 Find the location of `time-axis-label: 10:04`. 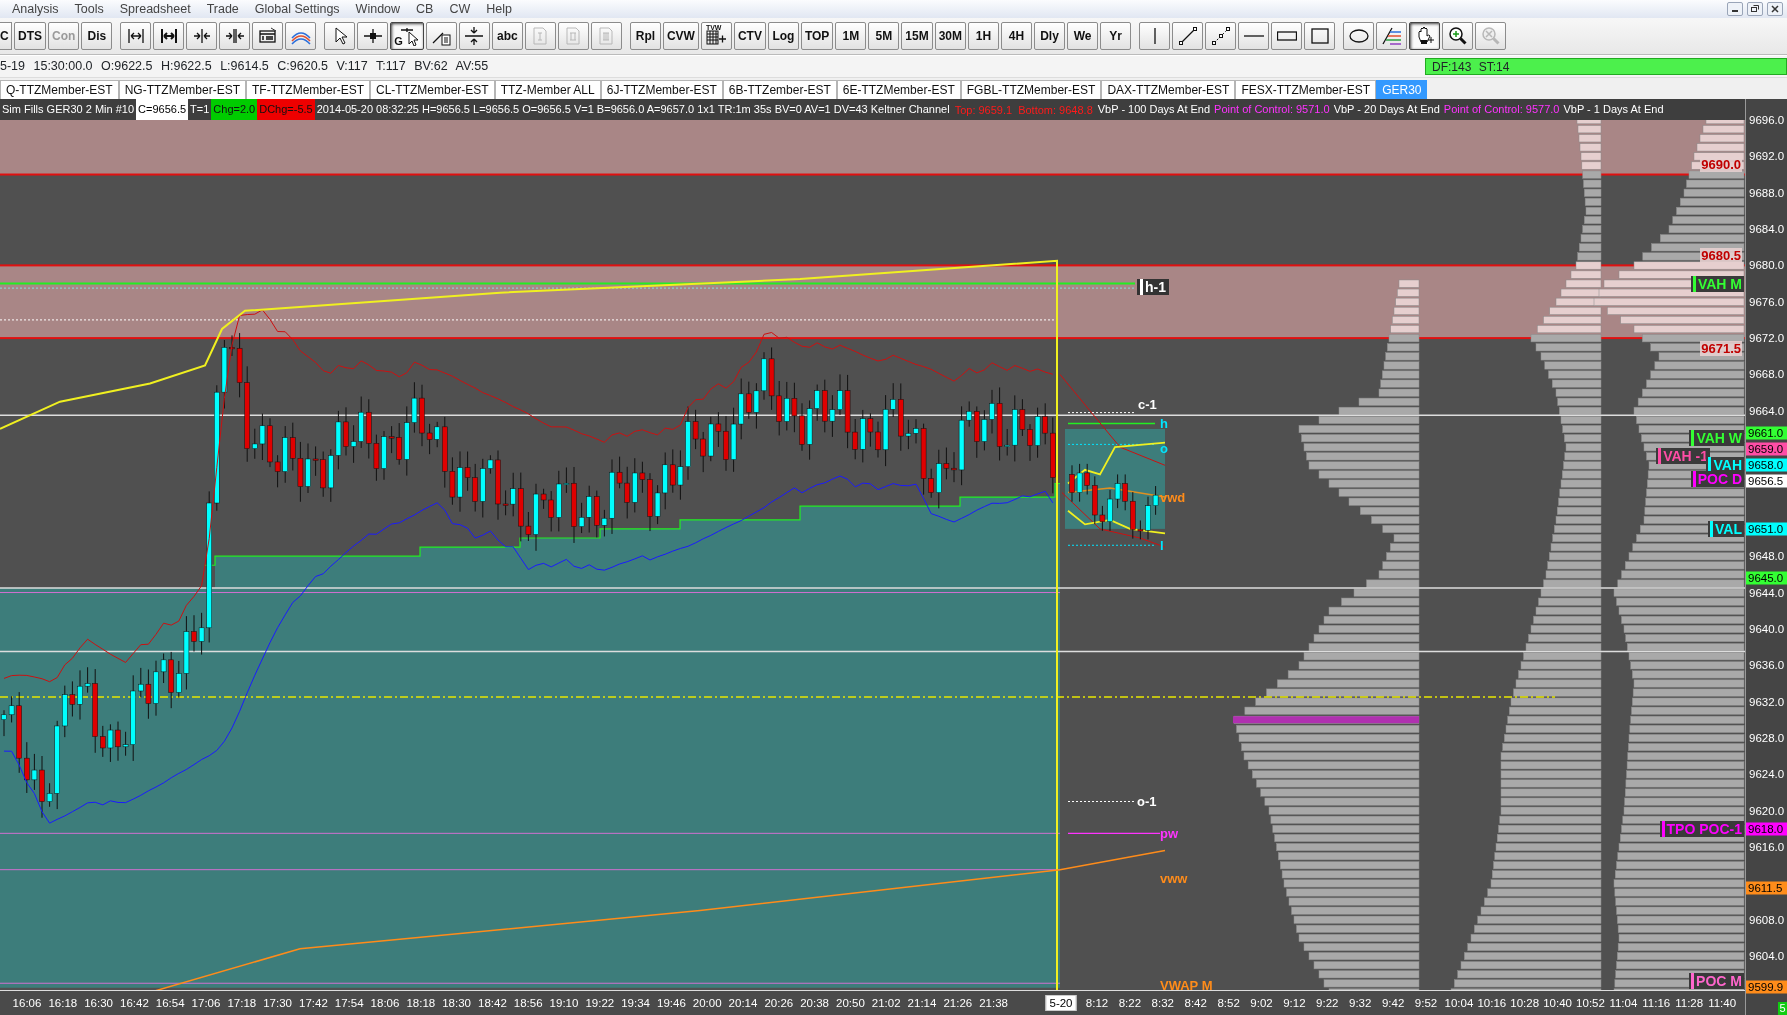

time-axis-label: 10:04 is located at coordinates (1459, 1003).